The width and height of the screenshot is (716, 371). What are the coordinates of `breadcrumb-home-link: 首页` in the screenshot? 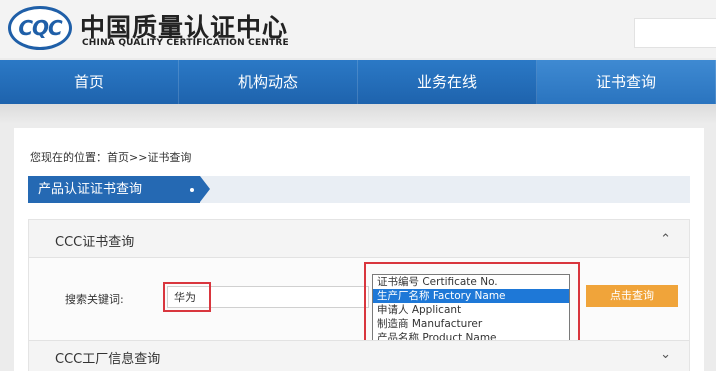 It's located at (118, 157).